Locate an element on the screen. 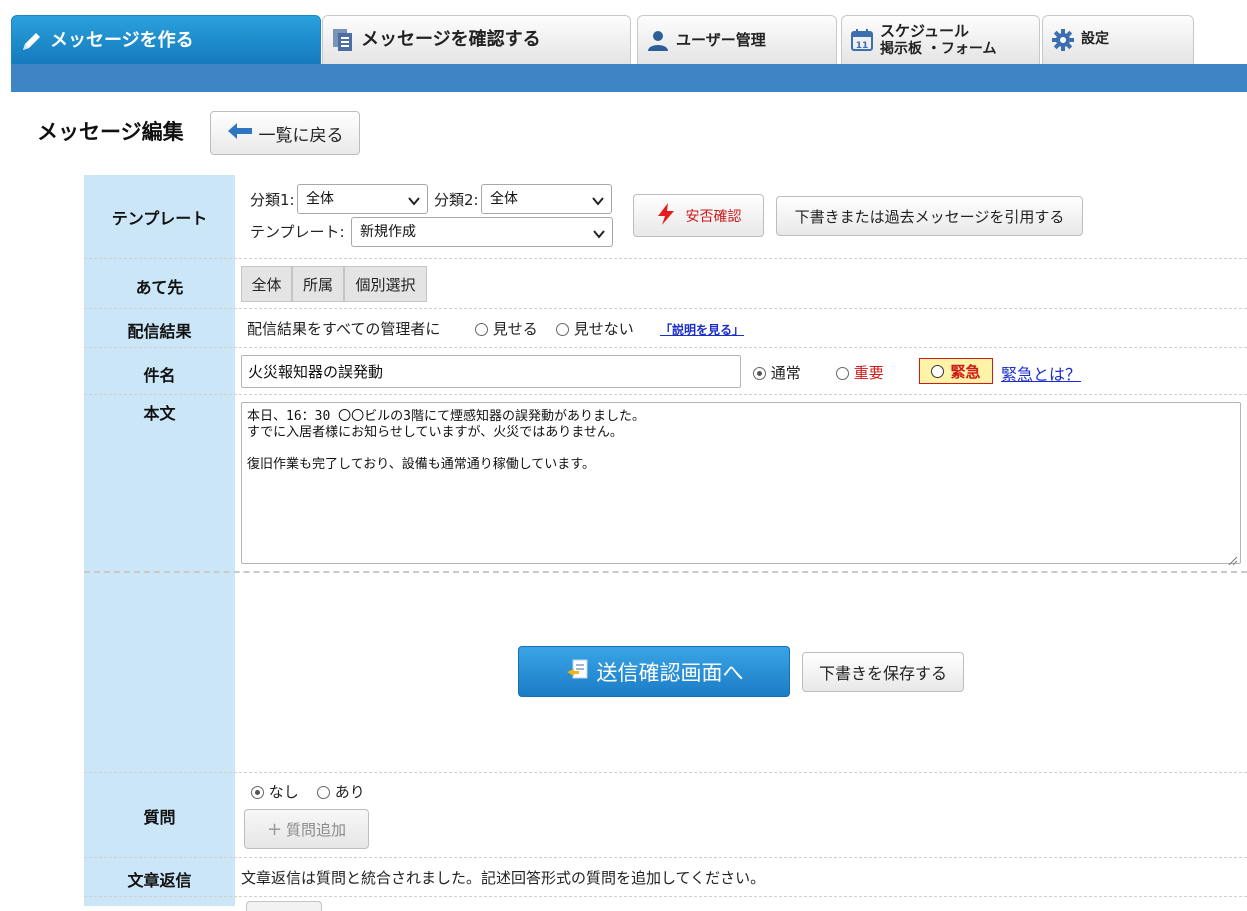  tab-schedule-board-form: 11 スケジュール 掲示板 ・フォーム is located at coordinates (940, 39).